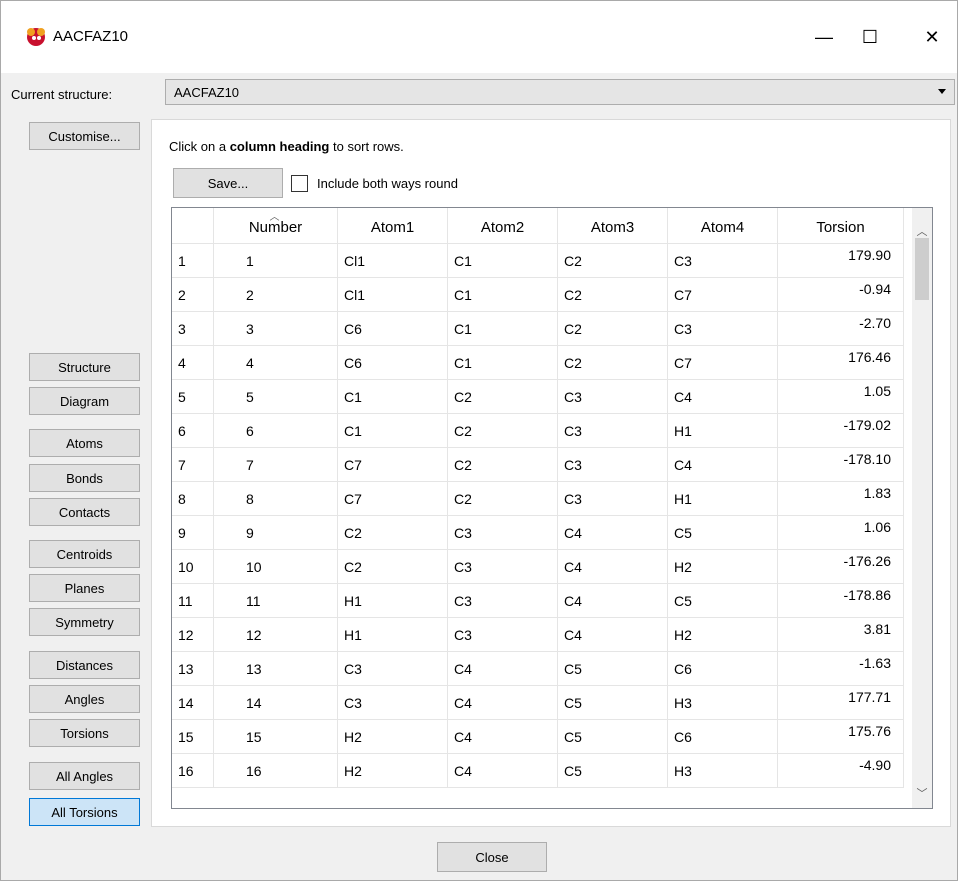  What do you see at coordinates (84, 733) in the screenshot?
I see `torsions-button: Torsions` at bounding box center [84, 733].